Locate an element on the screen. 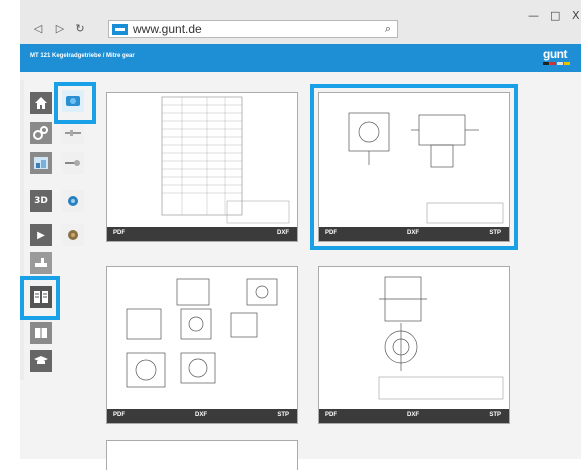 This screenshot has width=581, height=470. document-card-partial is located at coordinates (202, 455).